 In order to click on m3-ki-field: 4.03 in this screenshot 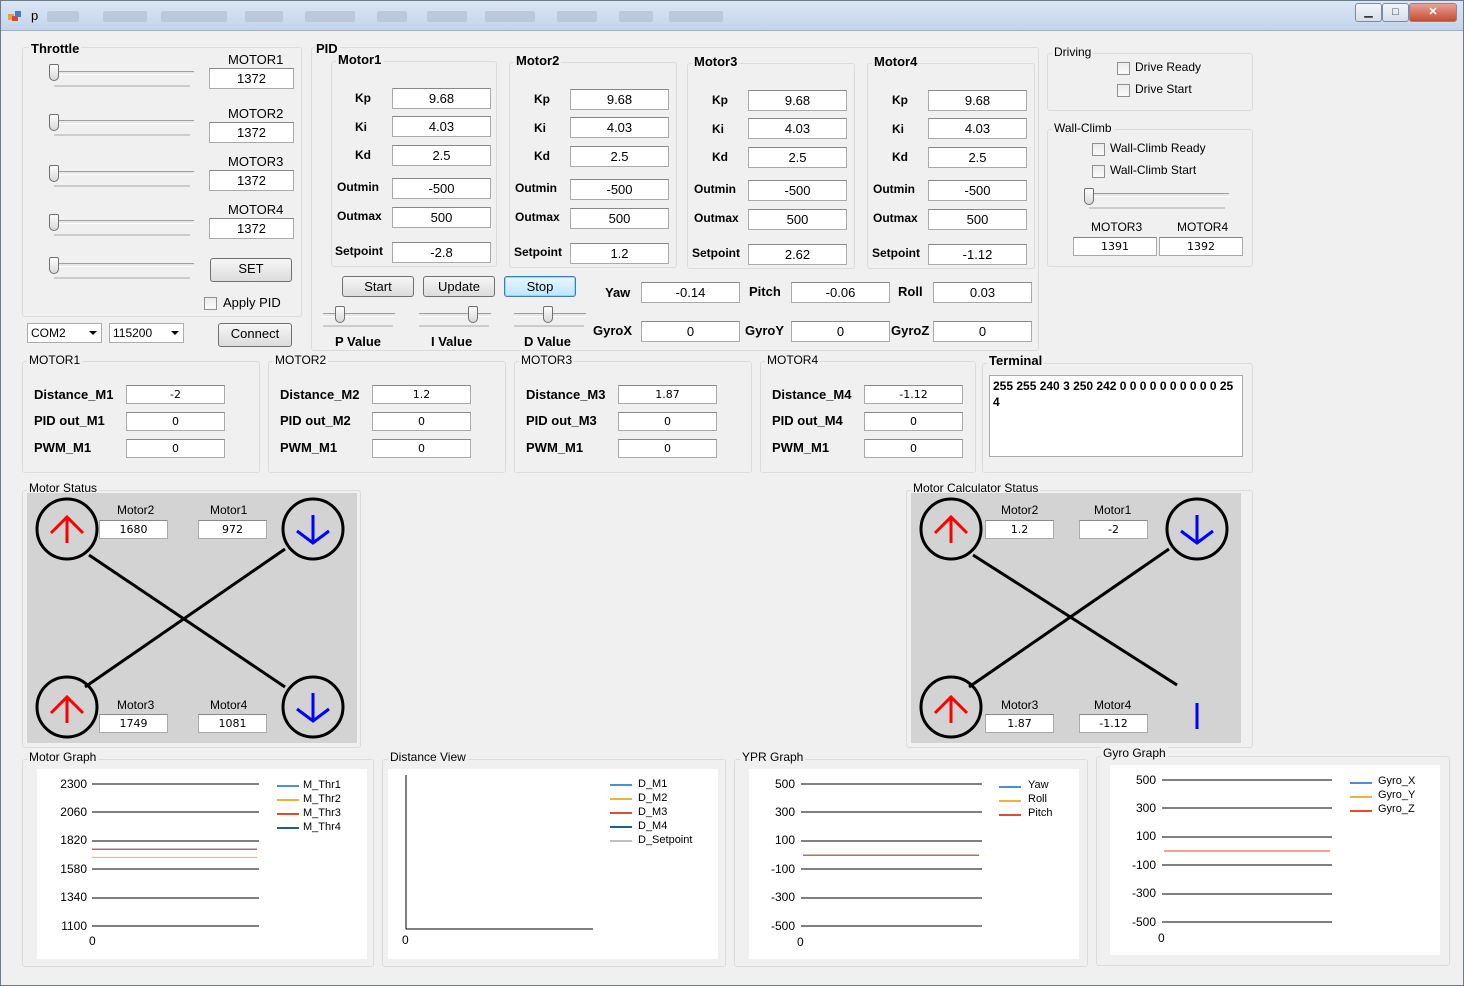, I will do `click(797, 128)`.